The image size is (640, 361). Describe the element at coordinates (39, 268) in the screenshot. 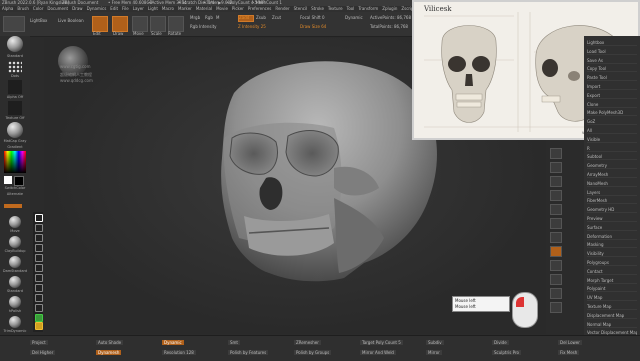

I see `star-icon` at that location.